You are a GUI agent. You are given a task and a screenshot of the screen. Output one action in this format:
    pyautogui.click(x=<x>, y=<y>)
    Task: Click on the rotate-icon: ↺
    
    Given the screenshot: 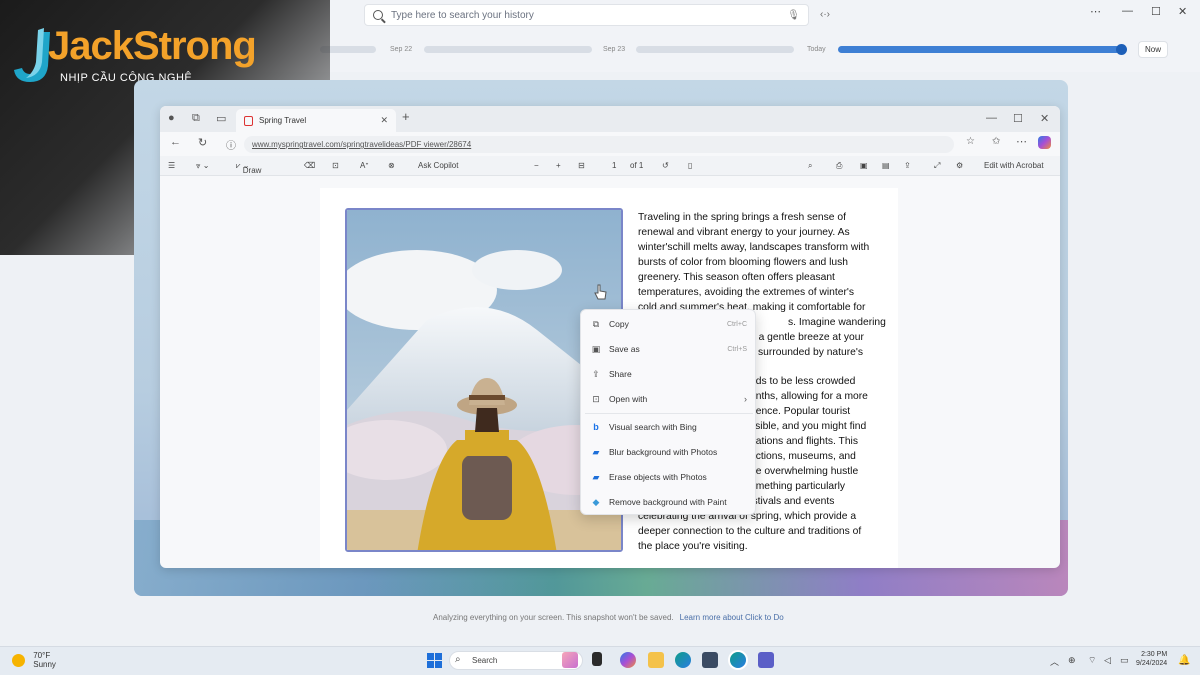 What is the action you would take?
    pyautogui.click(x=665, y=165)
    